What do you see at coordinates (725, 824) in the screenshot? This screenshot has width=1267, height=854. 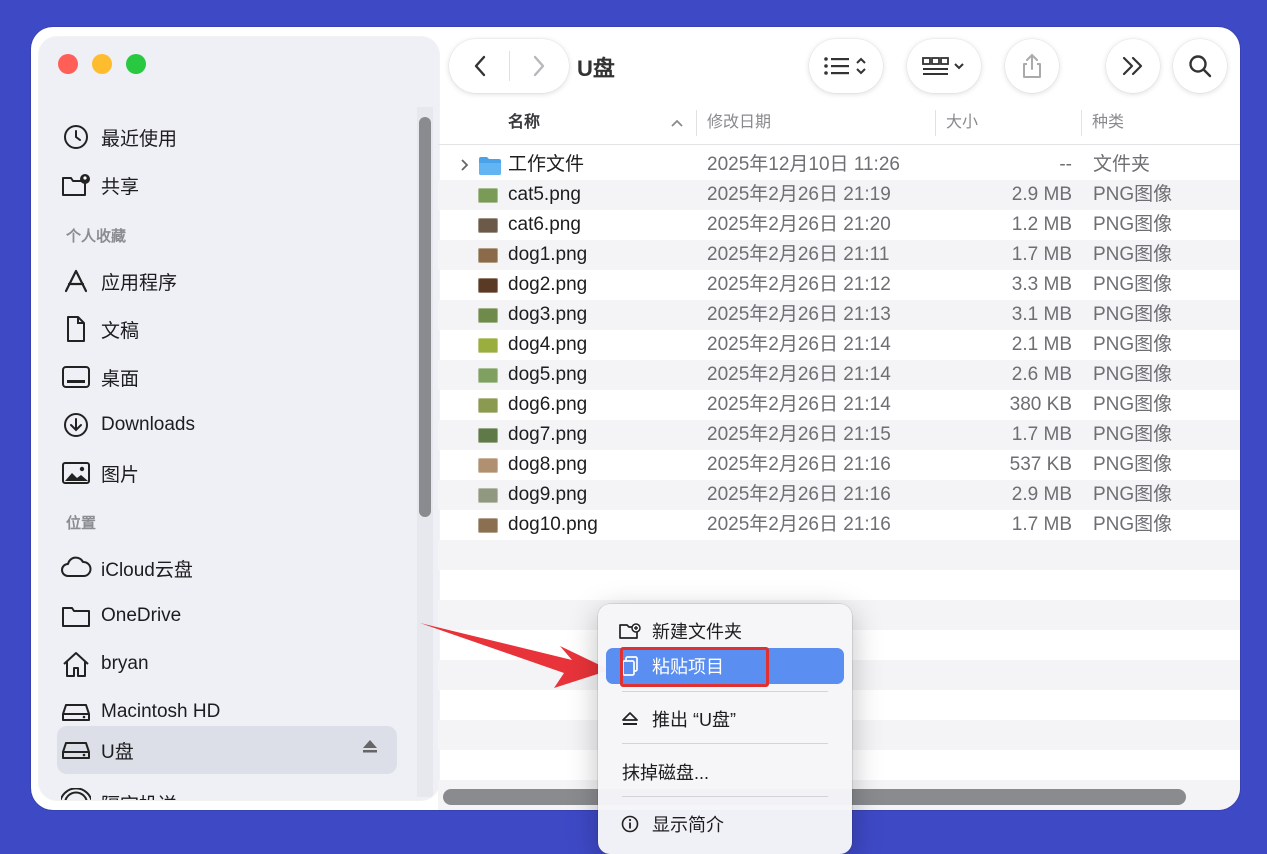 I see `menu-item-get-info: 显示简介` at bounding box center [725, 824].